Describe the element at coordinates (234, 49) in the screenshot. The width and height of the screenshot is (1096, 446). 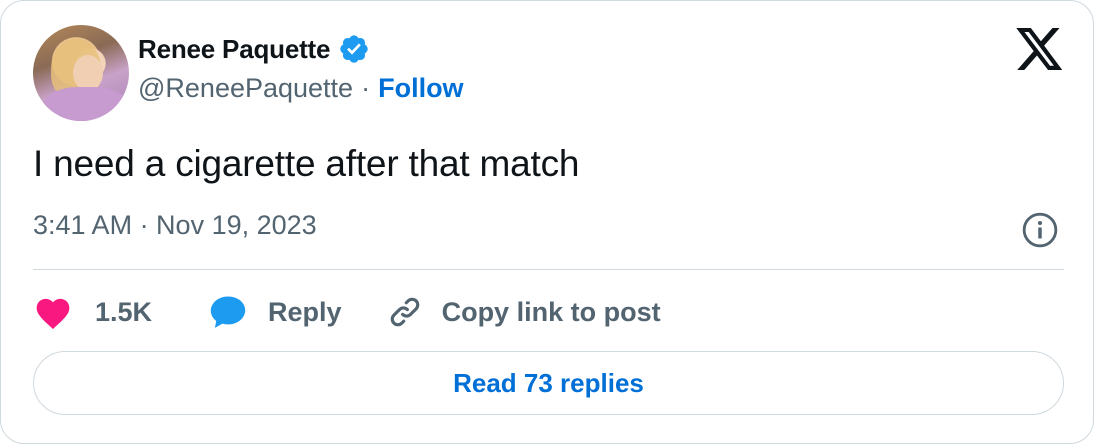
I see `author-display-name: Renee Paquette` at that location.